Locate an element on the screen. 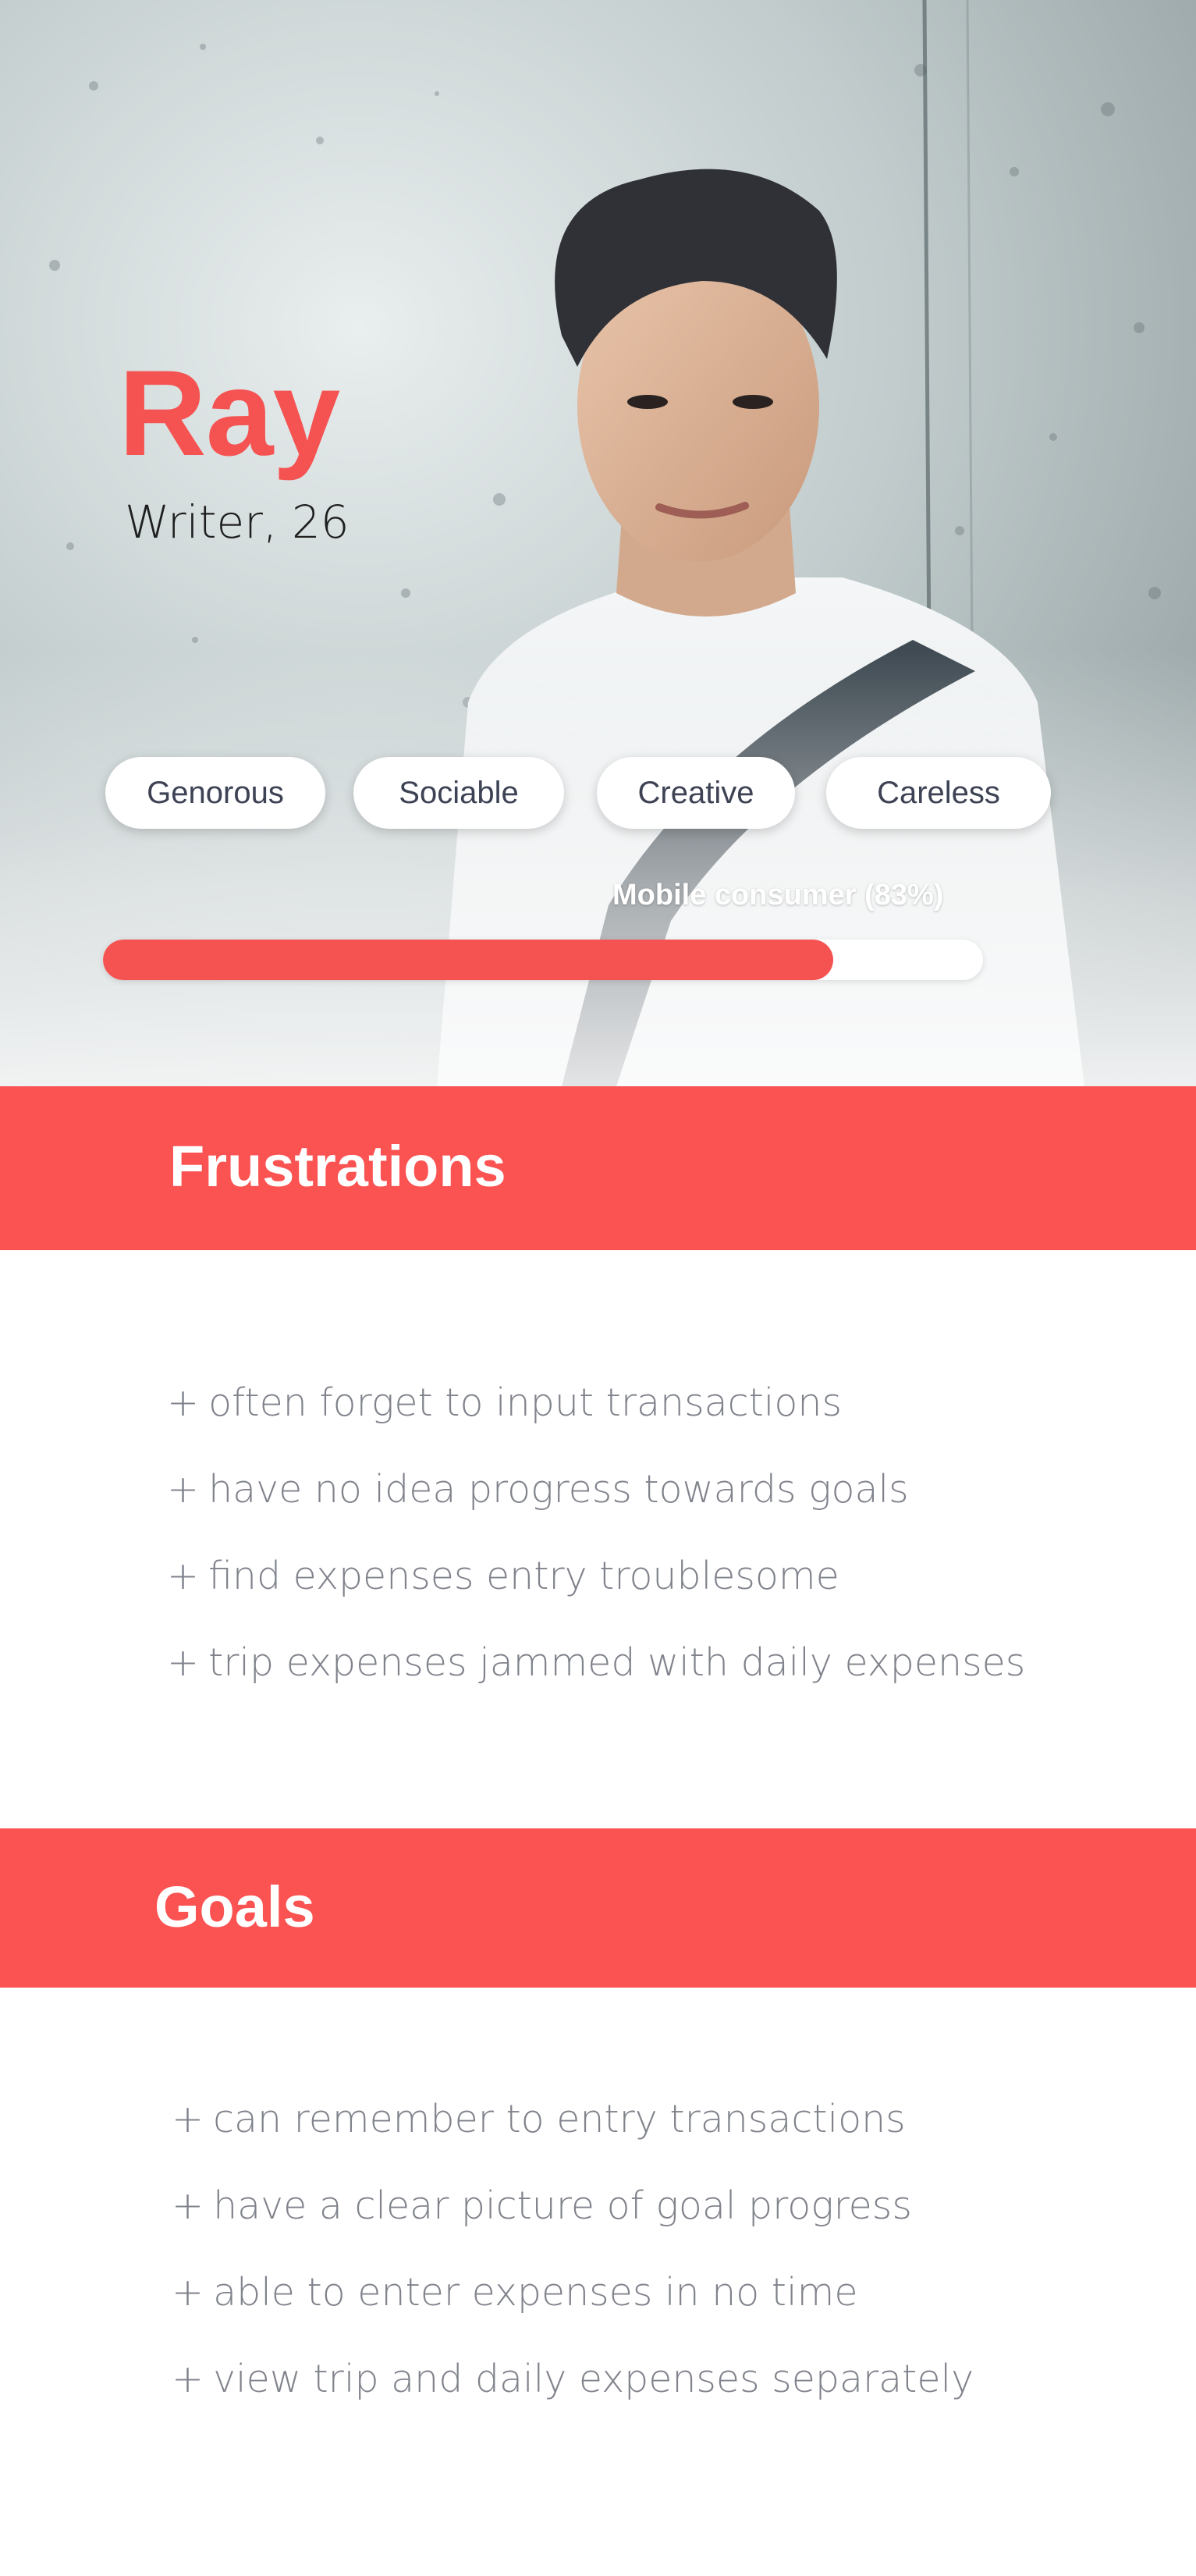 The width and height of the screenshot is (1196, 2576). progress-bar-track is located at coordinates (543, 960).